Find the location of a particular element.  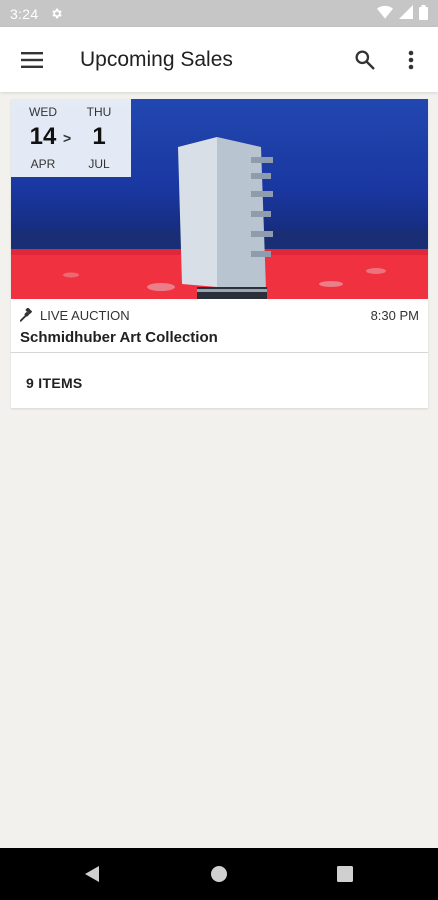

end-month: JUL is located at coordinates (99, 164).